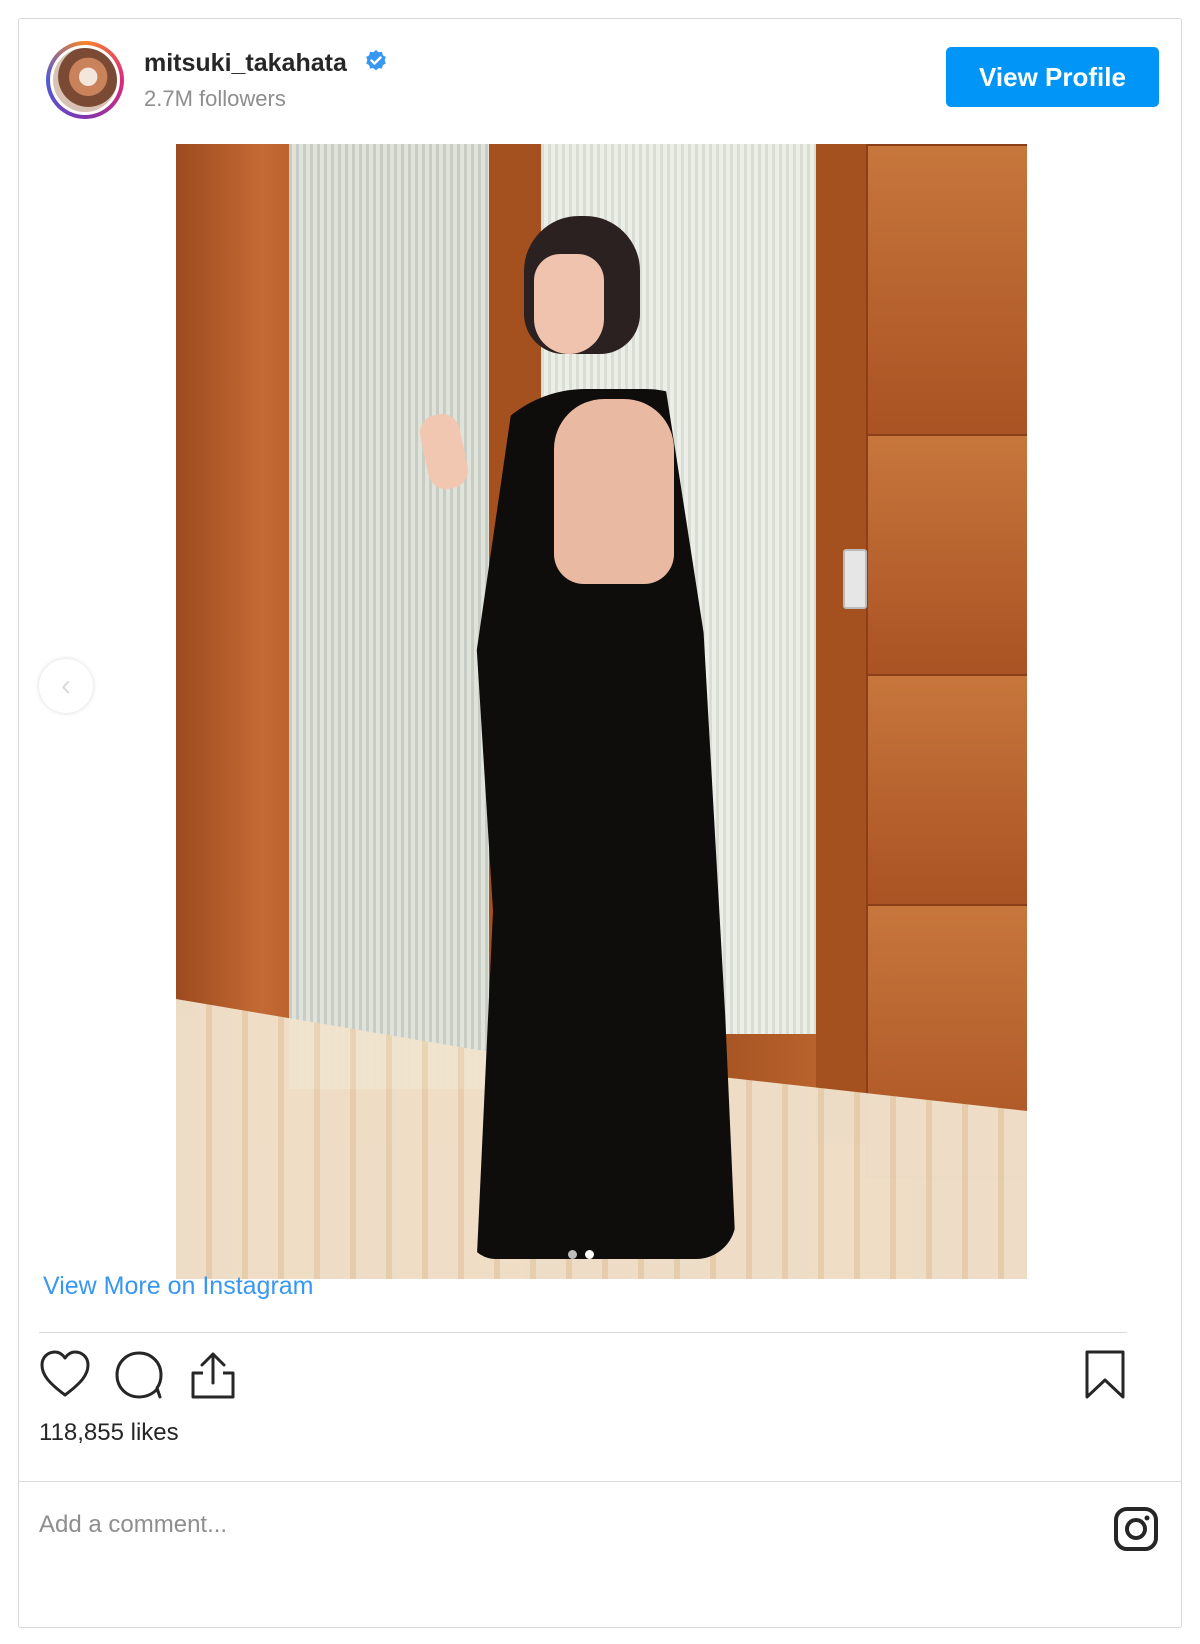 The image size is (1200, 1644). What do you see at coordinates (389, 616) in the screenshot?
I see `photo-door-glass-left` at bounding box center [389, 616].